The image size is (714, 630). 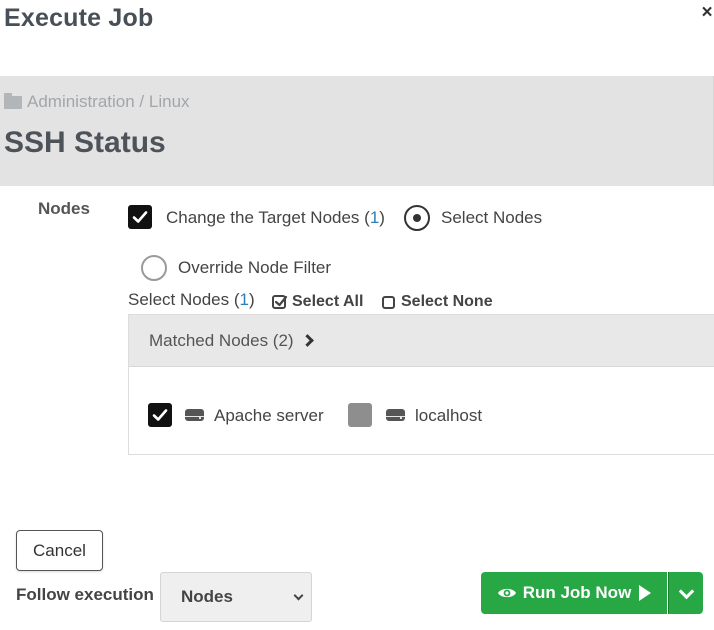 I want to click on empty-square-icon, so click(x=388, y=302).